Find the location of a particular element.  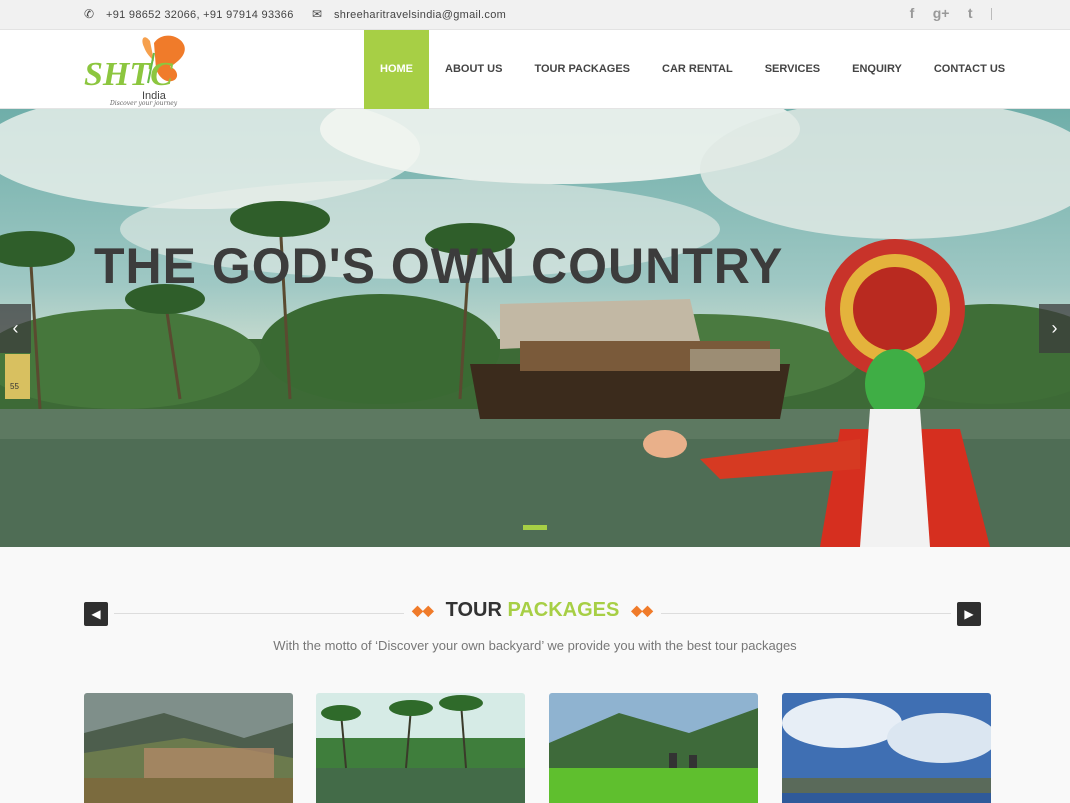

phone-contact: ✆ +91 98652 32066, +91 97914 93366 is located at coordinates (189, 14).